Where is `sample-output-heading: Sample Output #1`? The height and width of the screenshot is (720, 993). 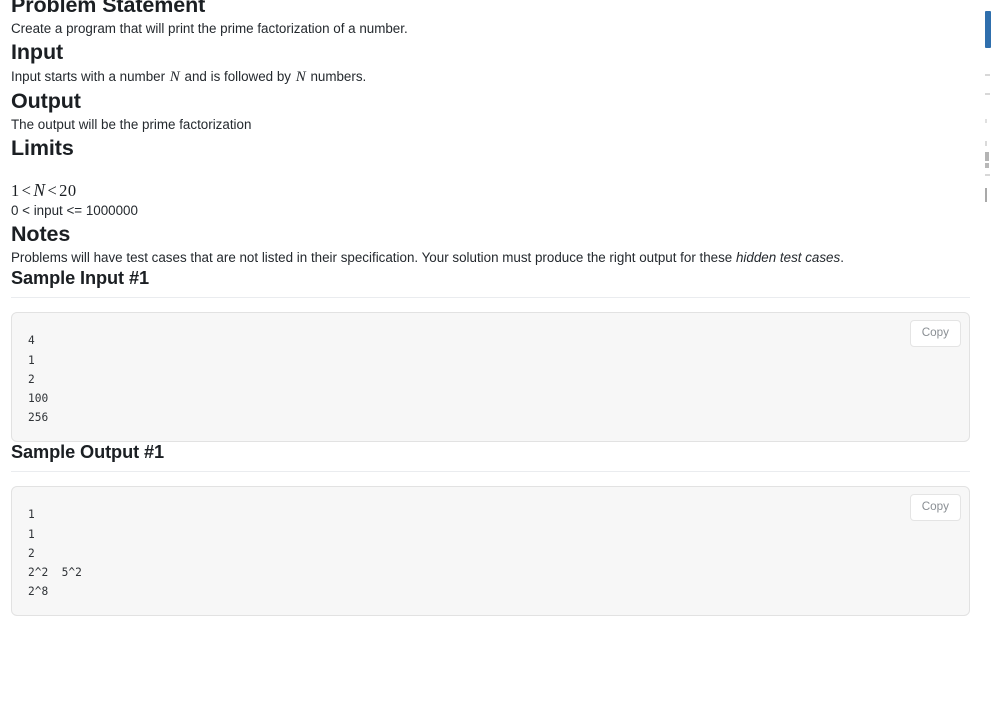
sample-output-heading: Sample Output #1 is located at coordinates (490, 457).